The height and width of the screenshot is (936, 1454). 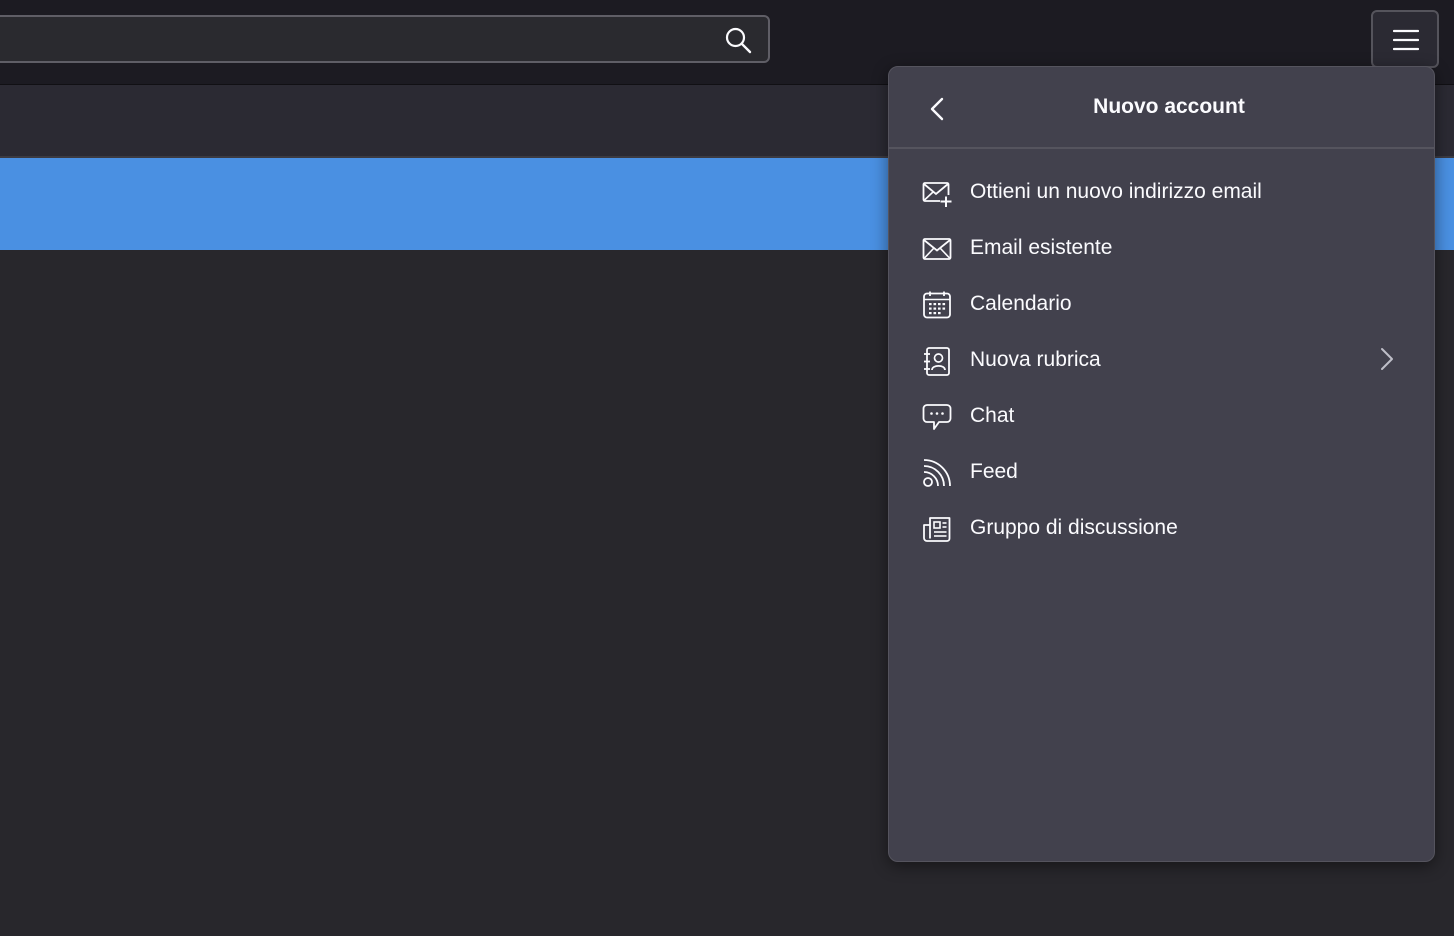 I want to click on menu-item-label: Feed, so click(x=994, y=471).